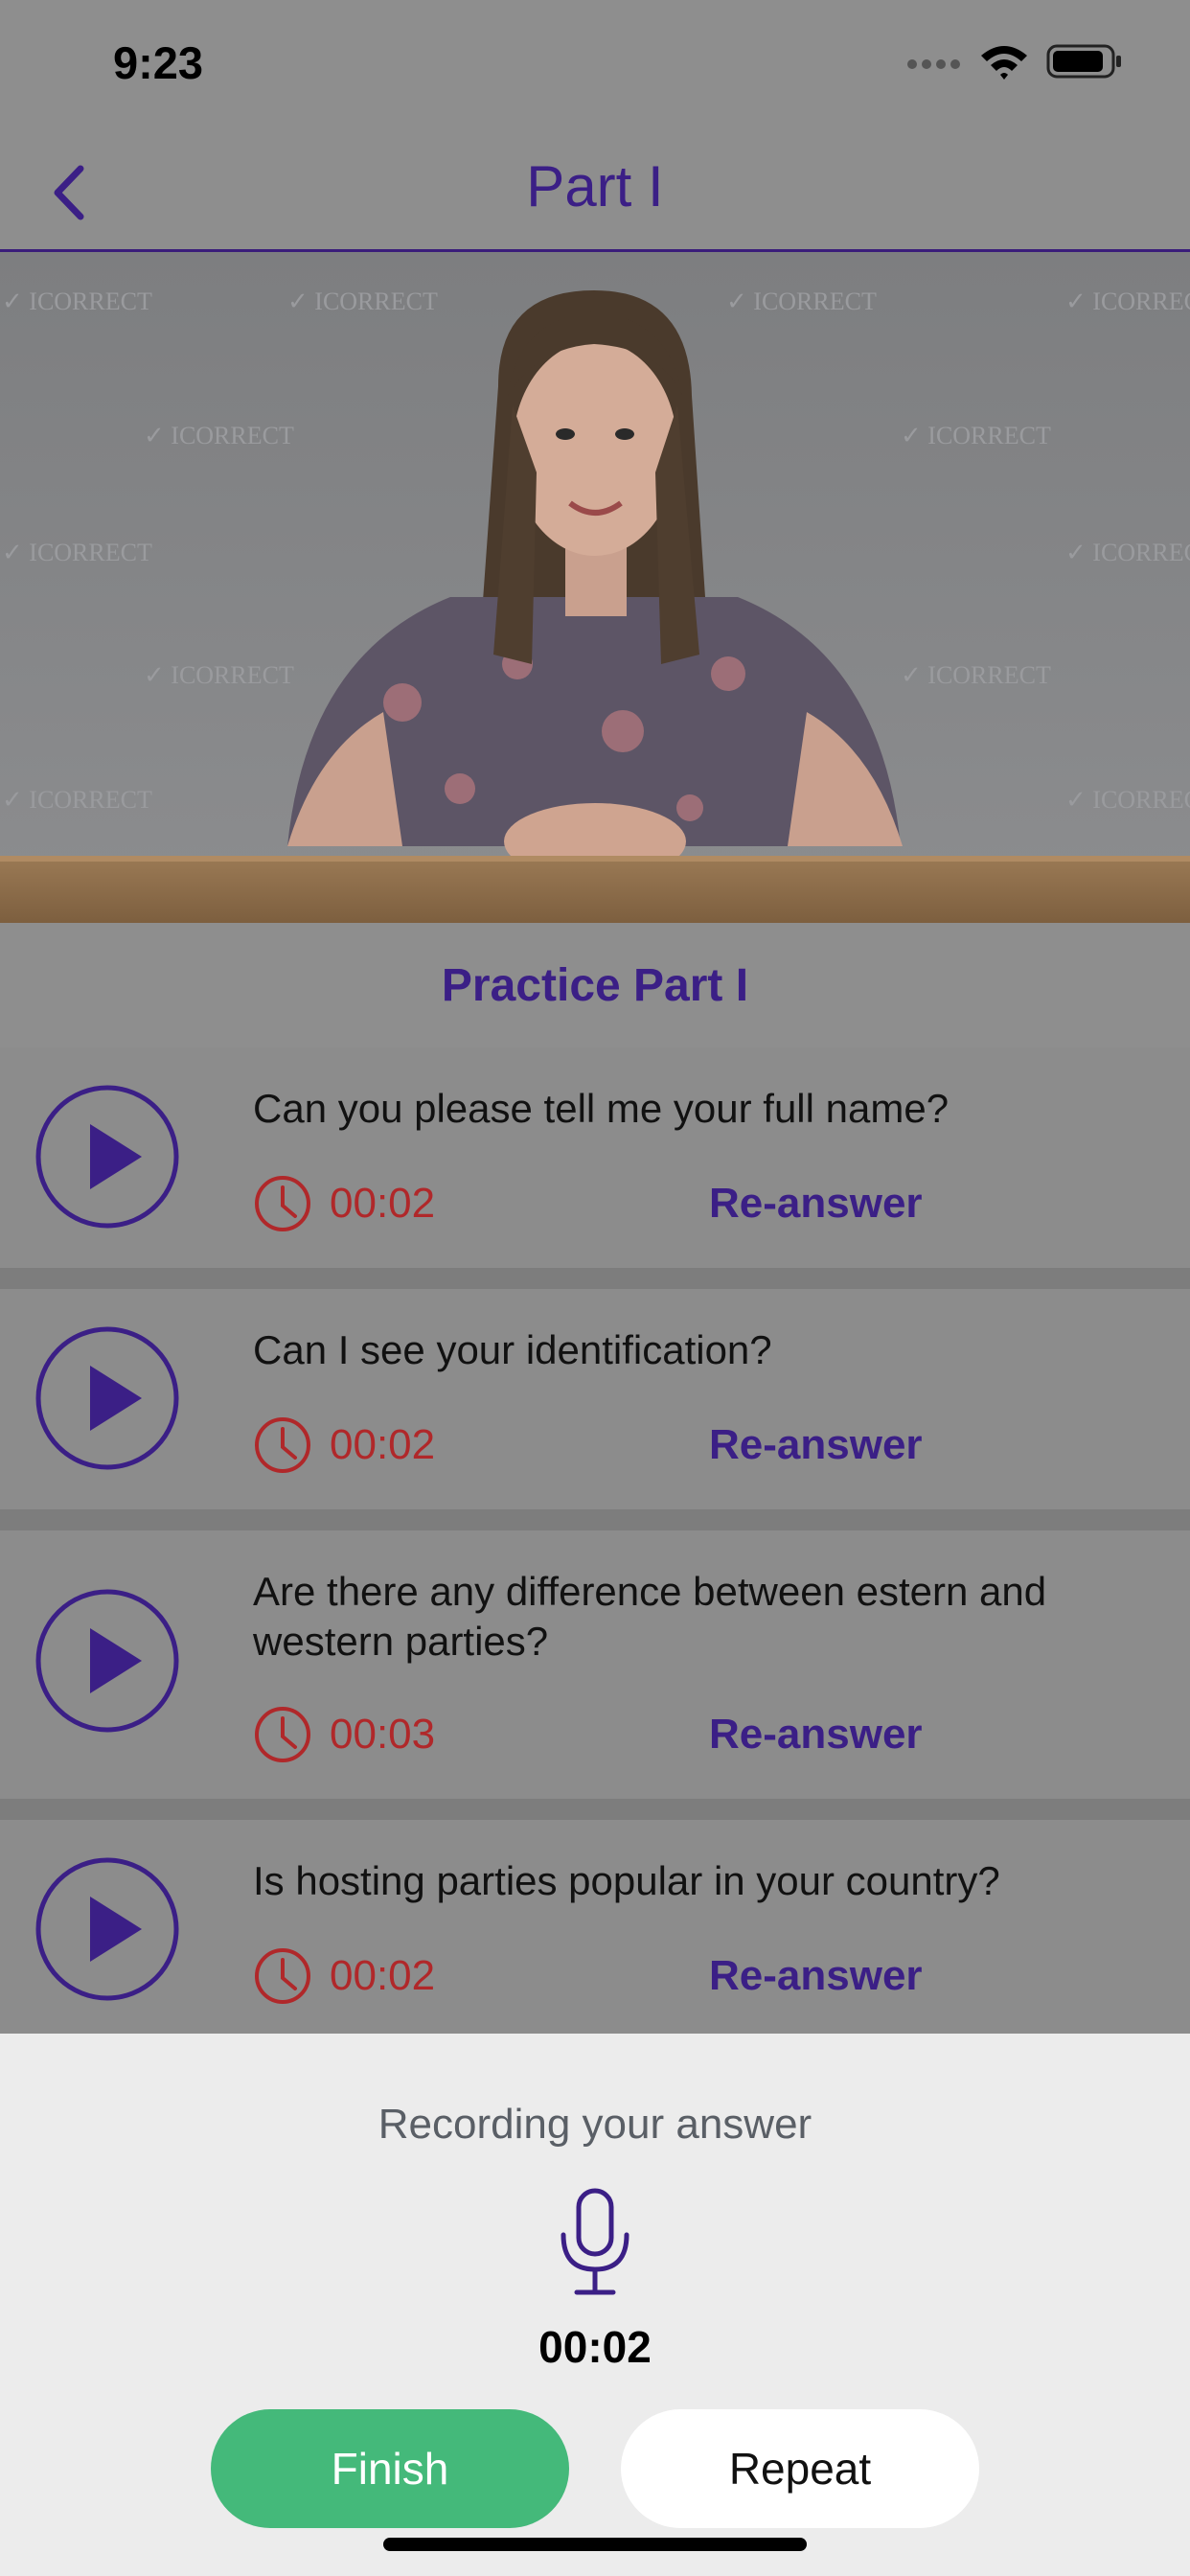  Describe the element at coordinates (934, 64) in the screenshot. I see `cellular-signal-icon` at that location.